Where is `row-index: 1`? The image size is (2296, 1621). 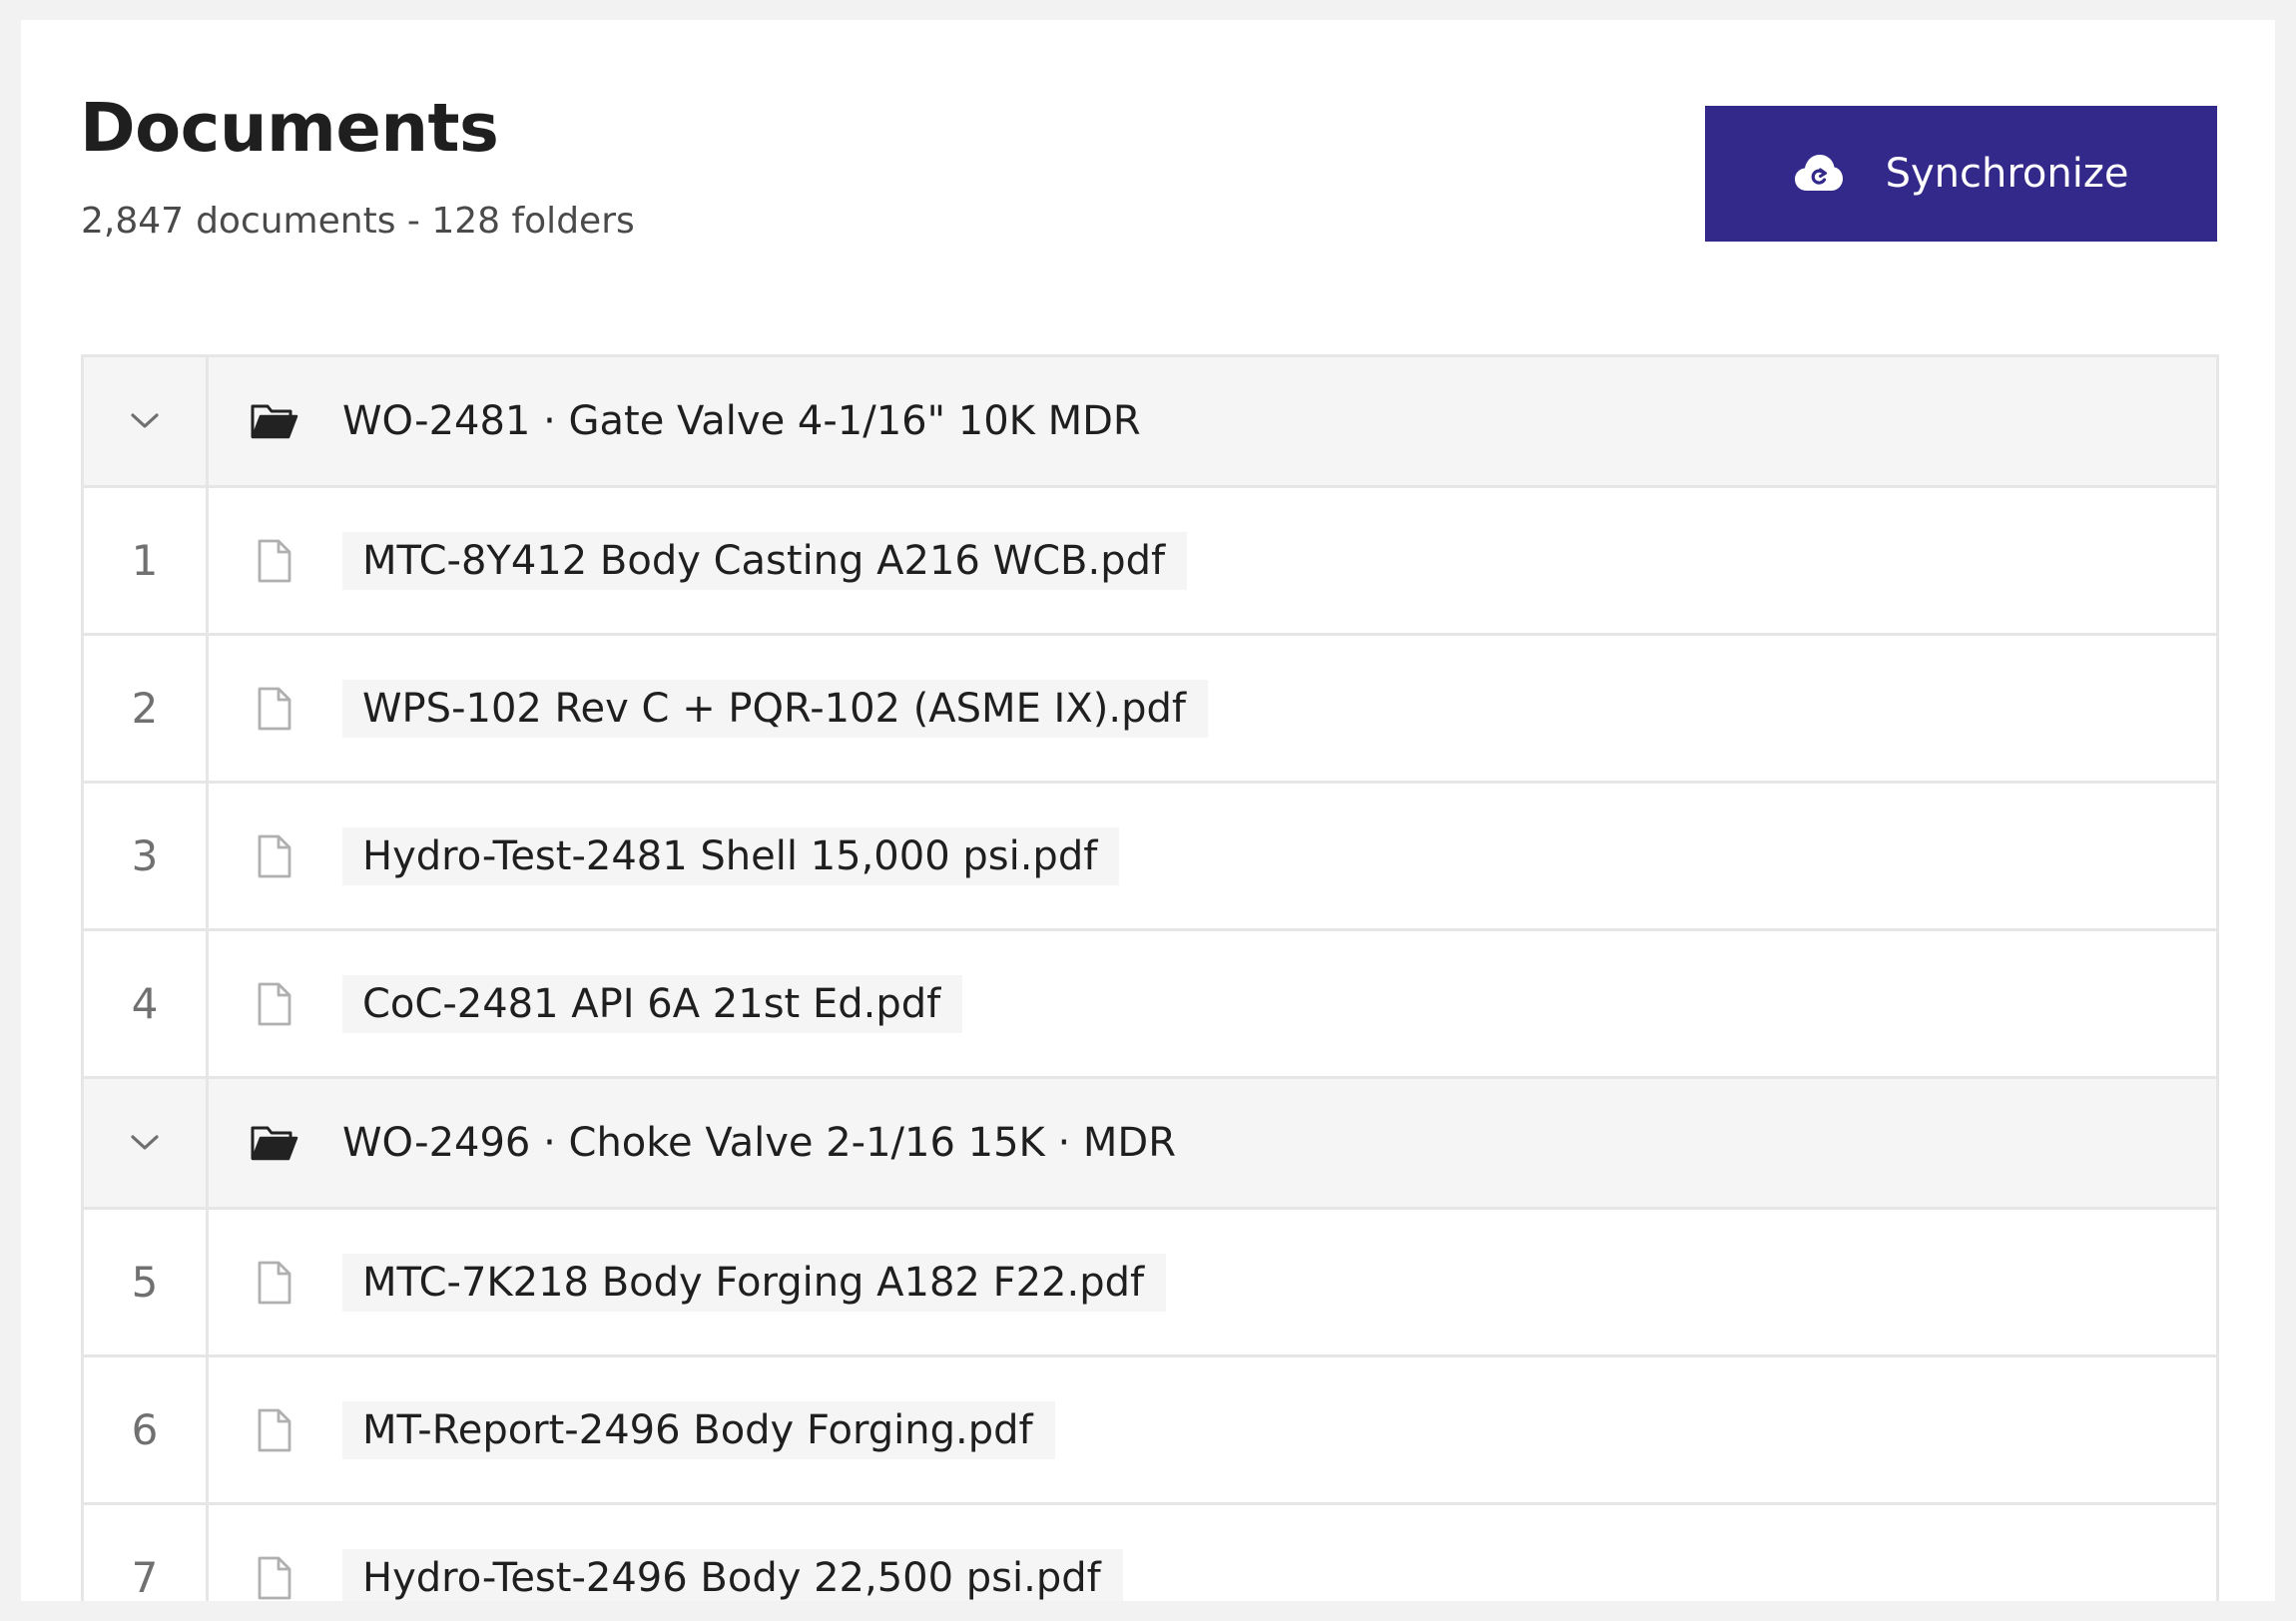 row-index: 1 is located at coordinates (147, 560).